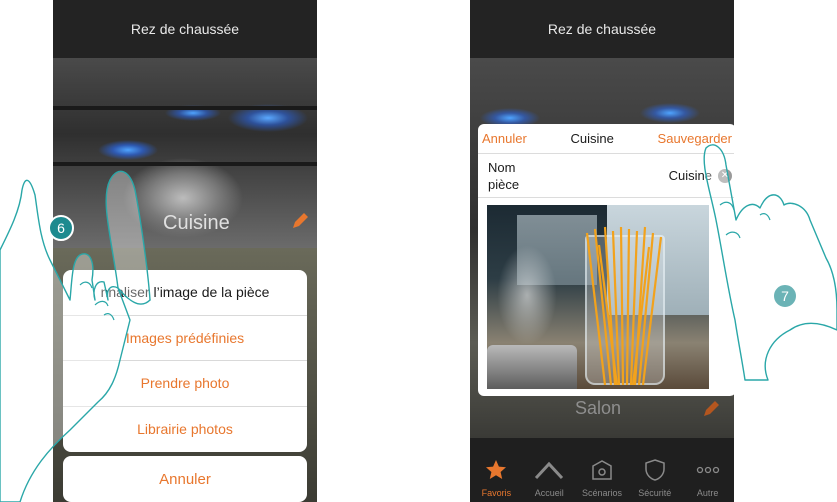 Image resolution: width=837 pixels, height=502 pixels. I want to click on step-number: 6, so click(61, 228).